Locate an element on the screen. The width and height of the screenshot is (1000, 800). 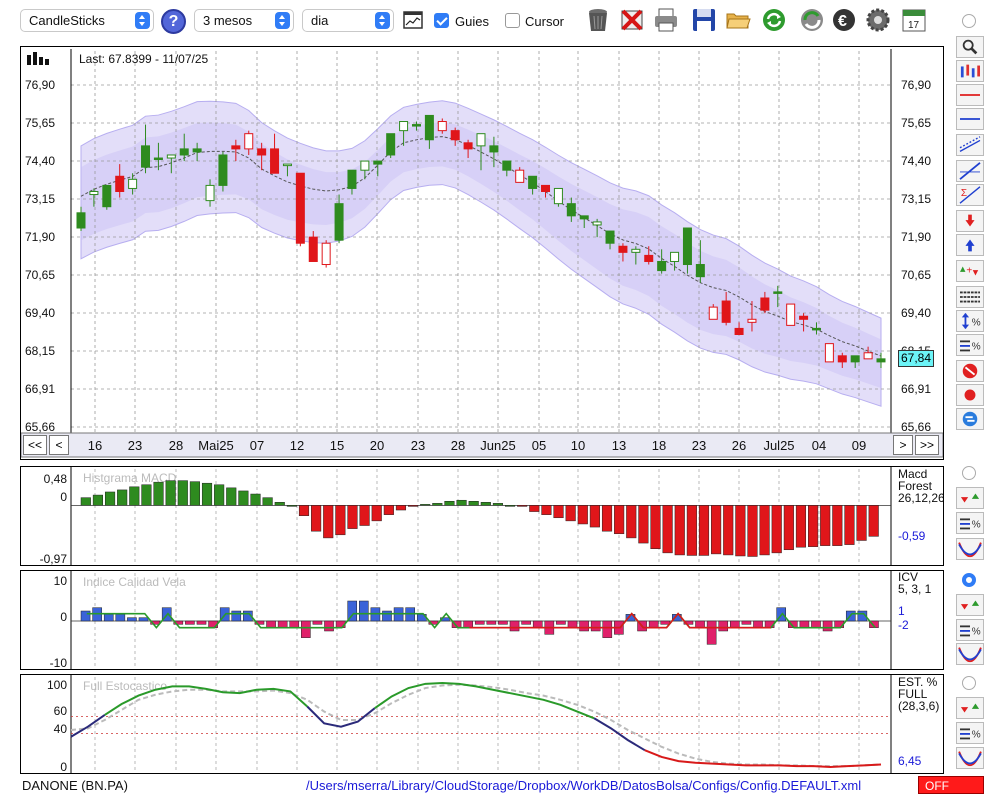
fibonacci-icon: Σ is located at coordinates (970, 195).